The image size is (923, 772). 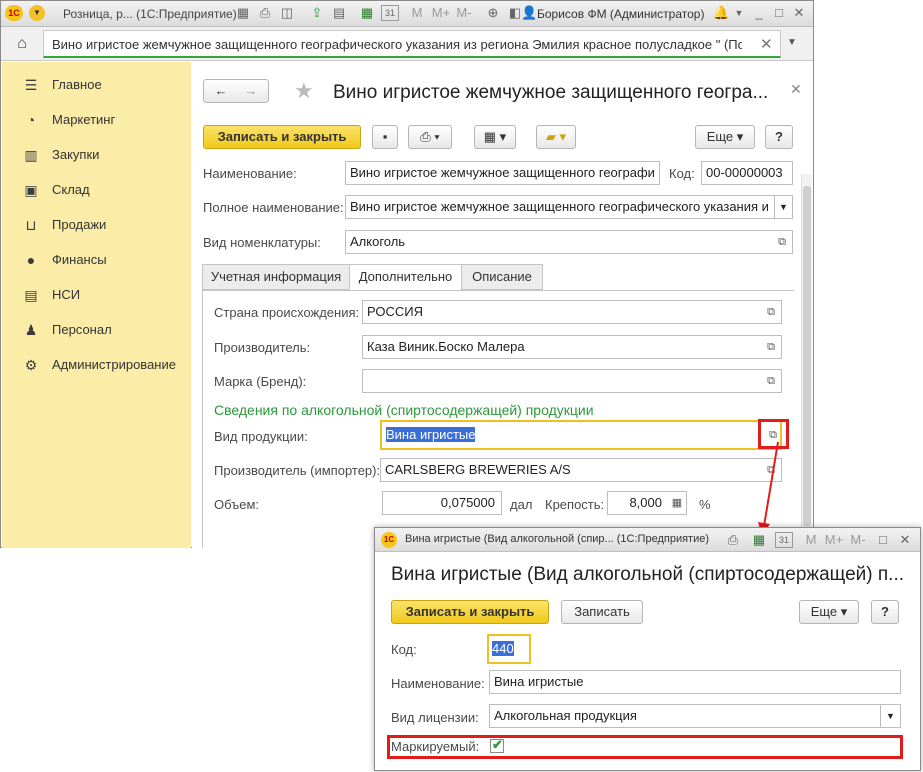 I want to click on print-icon: ⎙ ▾, so click(x=430, y=137).